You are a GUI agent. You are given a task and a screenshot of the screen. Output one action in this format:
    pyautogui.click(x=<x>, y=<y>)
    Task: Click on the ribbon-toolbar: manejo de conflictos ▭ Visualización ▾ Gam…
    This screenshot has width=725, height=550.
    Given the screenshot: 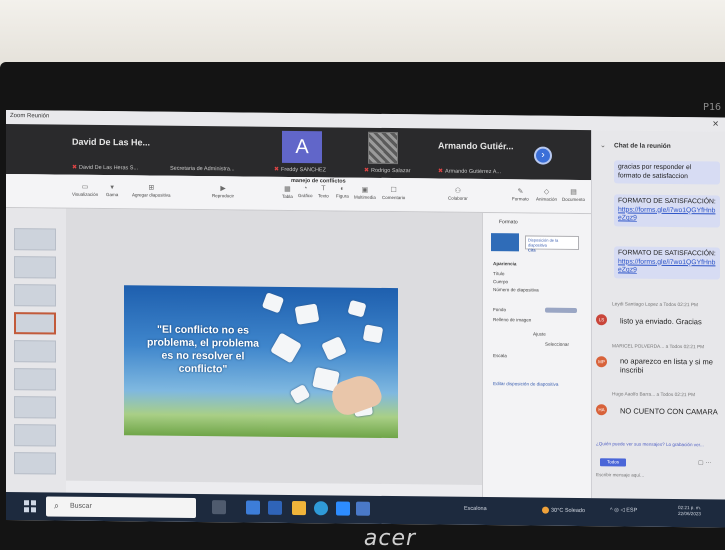 What is the action you would take?
    pyautogui.click(x=298, y=194)
    